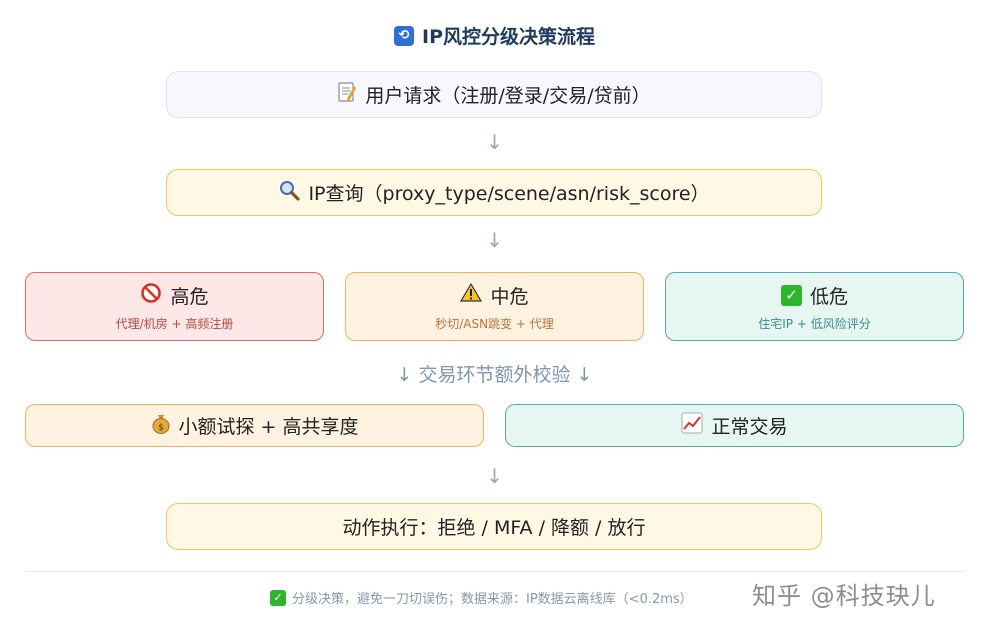 Image resolution: width=989 pixels, height=629 pixels. Describe the element at coordinates (692, 425) in the screenshot. I see `chart-up-icon` at that location.